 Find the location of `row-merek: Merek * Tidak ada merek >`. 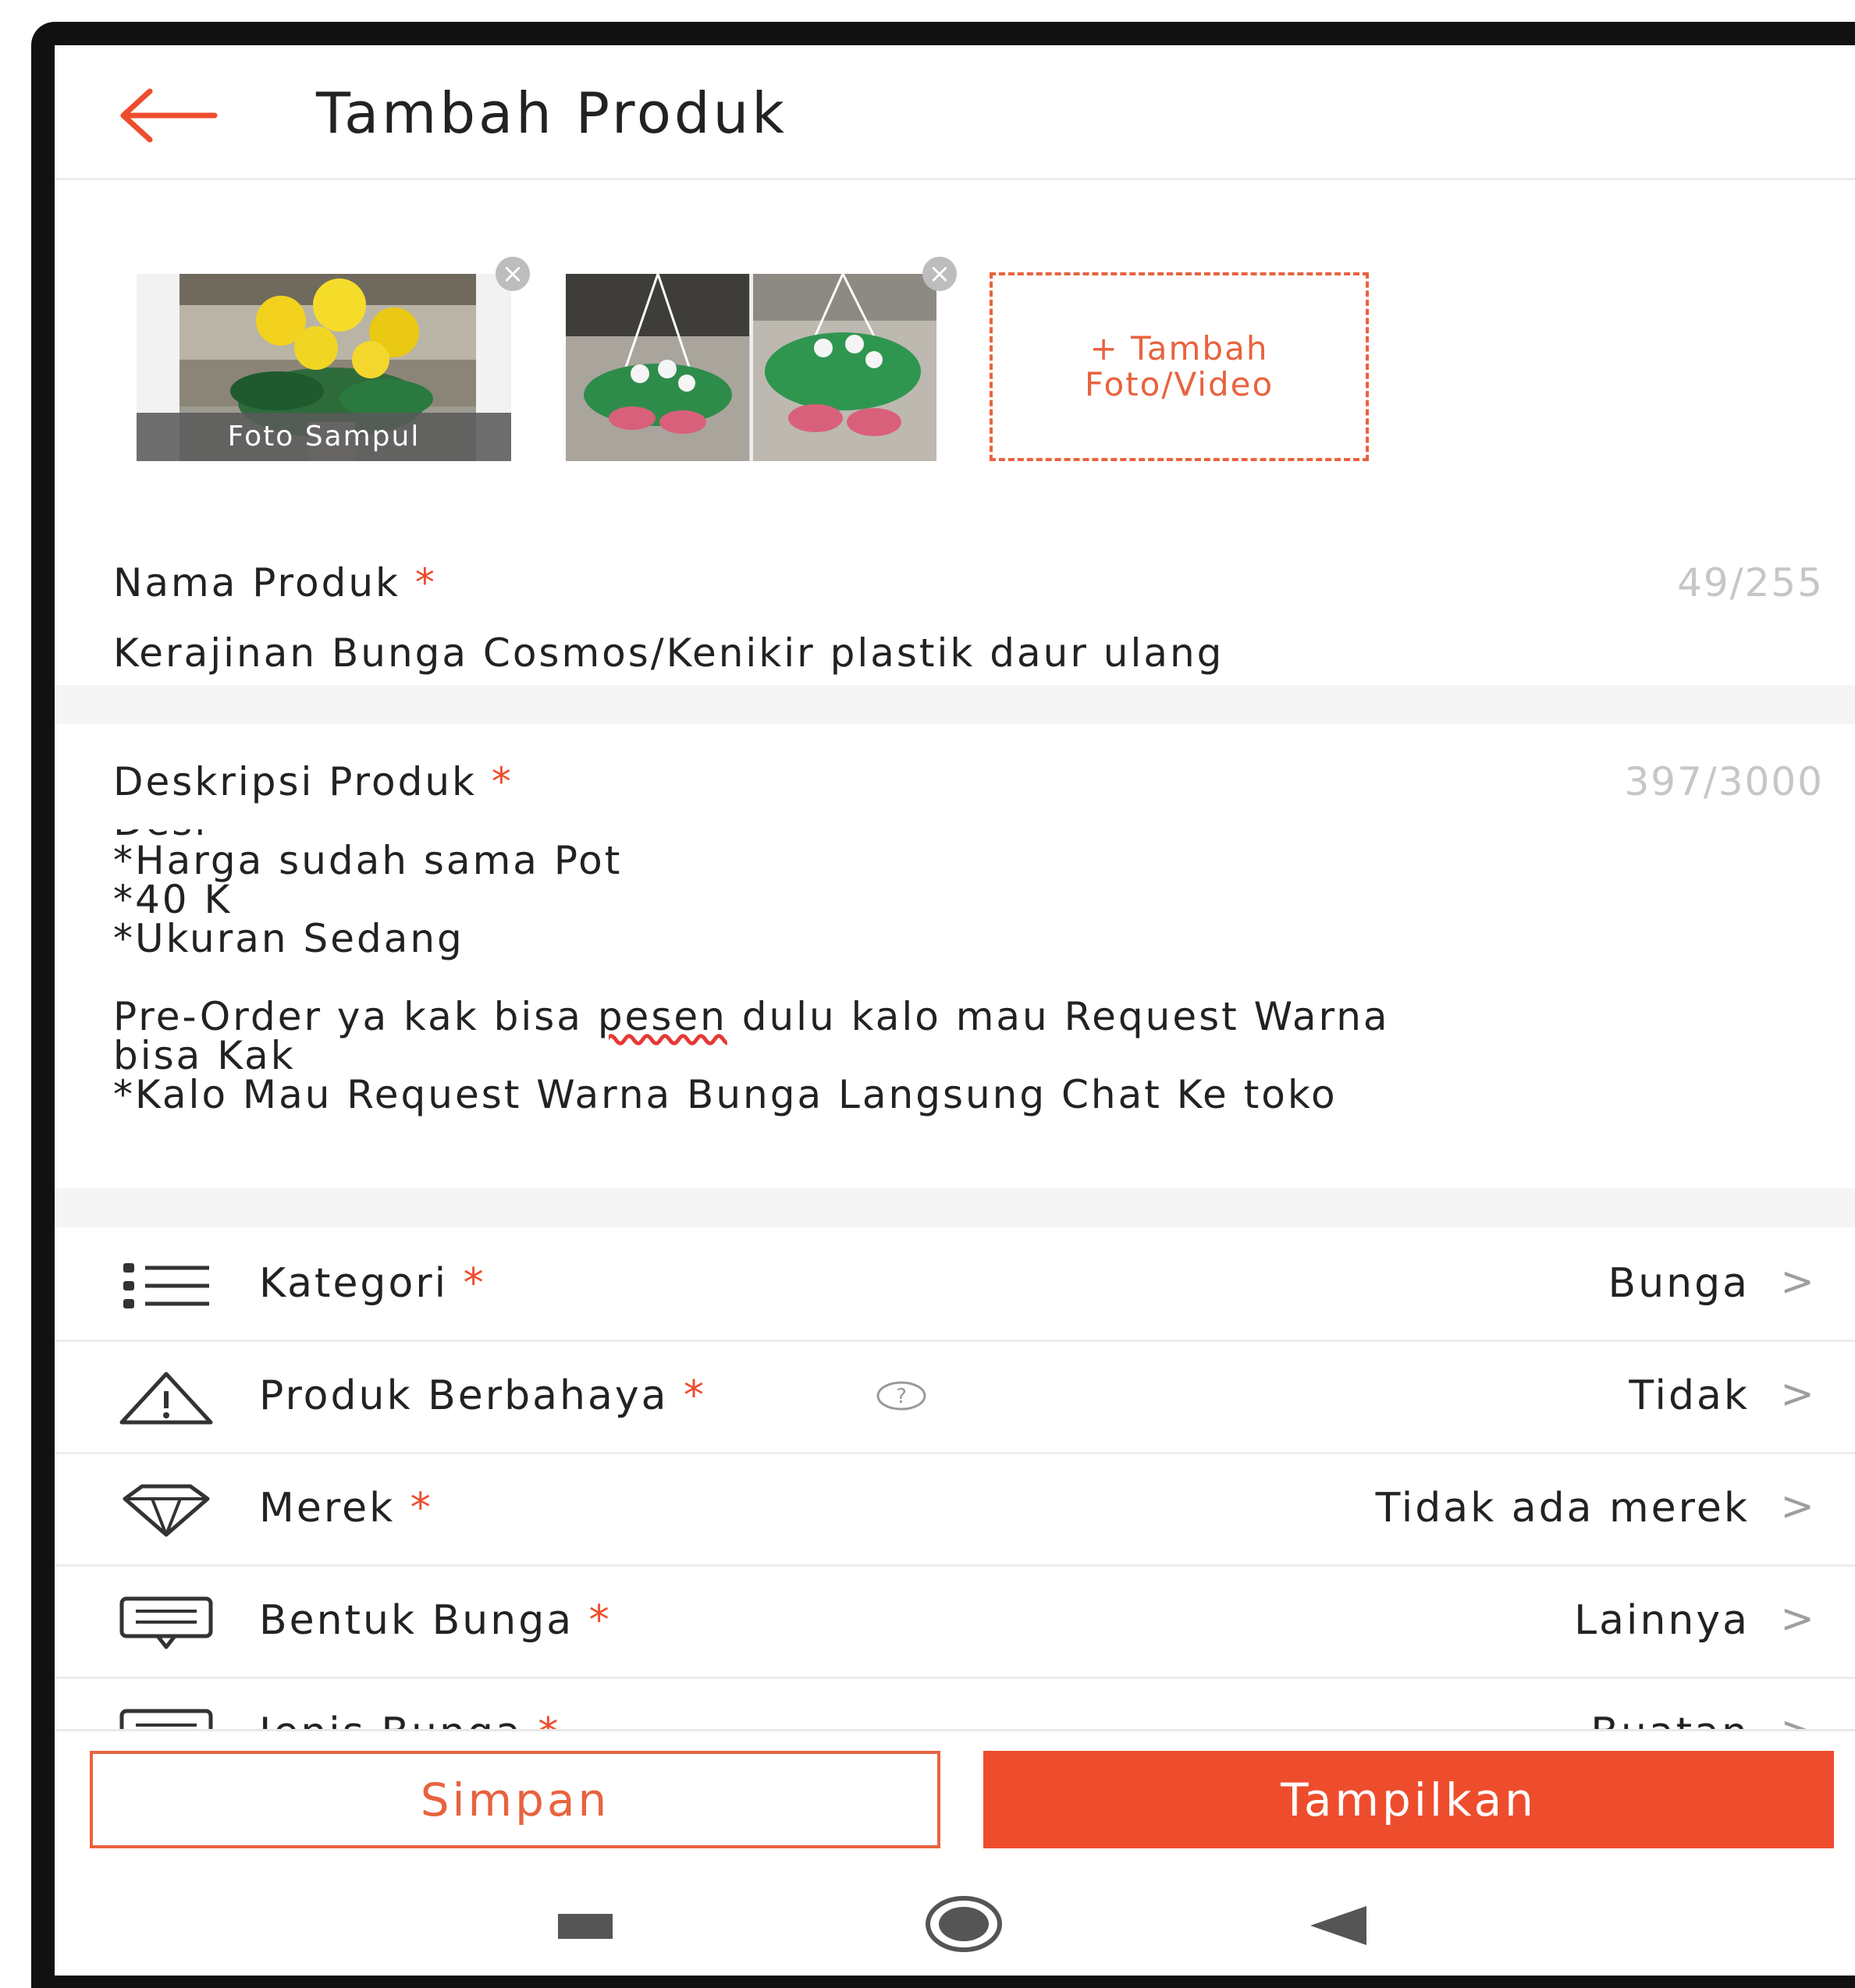

row-merek: Merek * Tidak ada merek > is located at coordinates (955, 1509).